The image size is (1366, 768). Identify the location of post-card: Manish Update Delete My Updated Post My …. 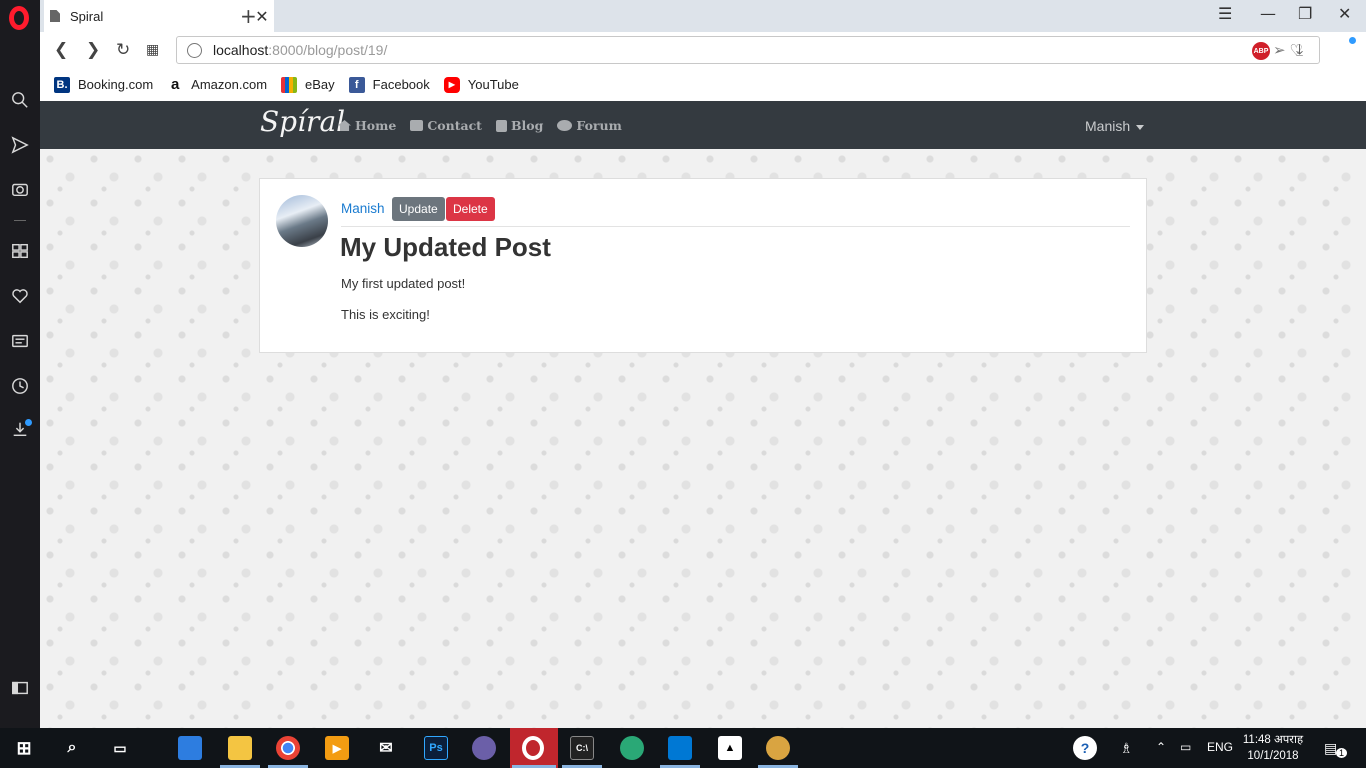
(703, 265).